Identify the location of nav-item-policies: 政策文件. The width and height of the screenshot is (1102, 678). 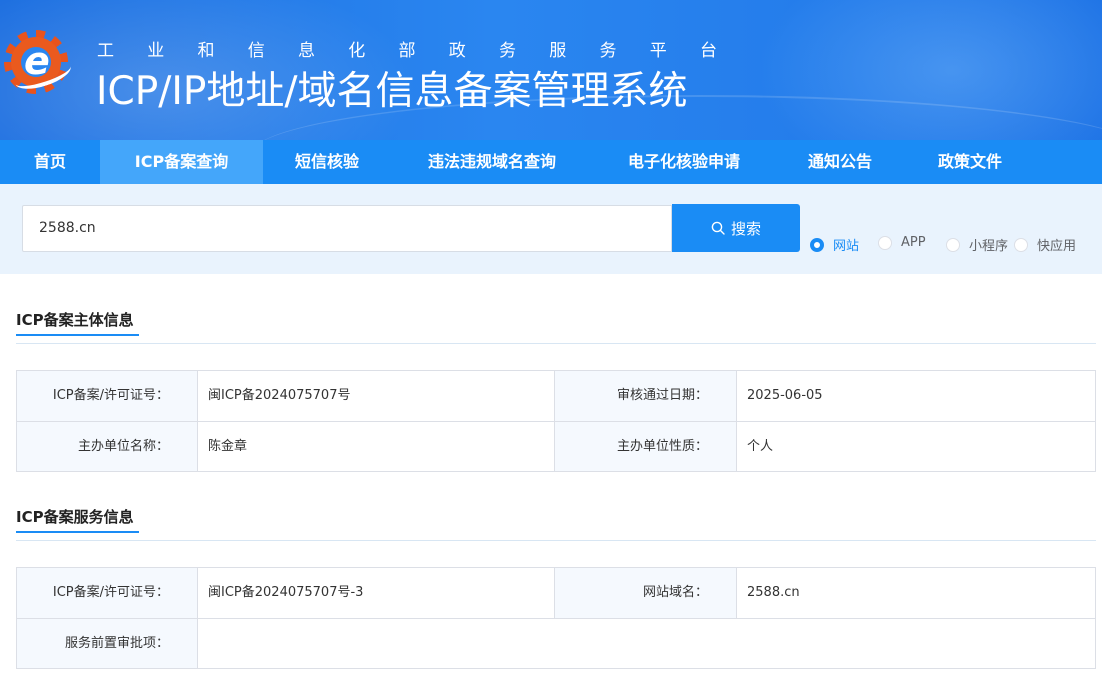
(970, 162).